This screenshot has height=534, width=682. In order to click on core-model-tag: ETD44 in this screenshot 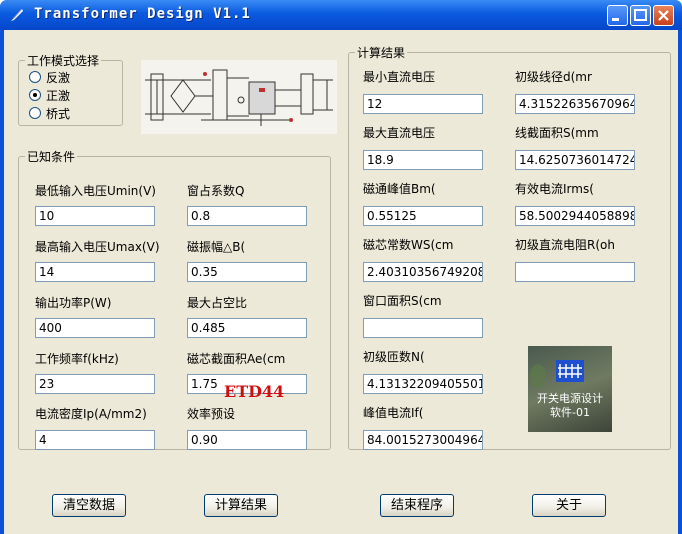, I will do `click(254, 391)`.